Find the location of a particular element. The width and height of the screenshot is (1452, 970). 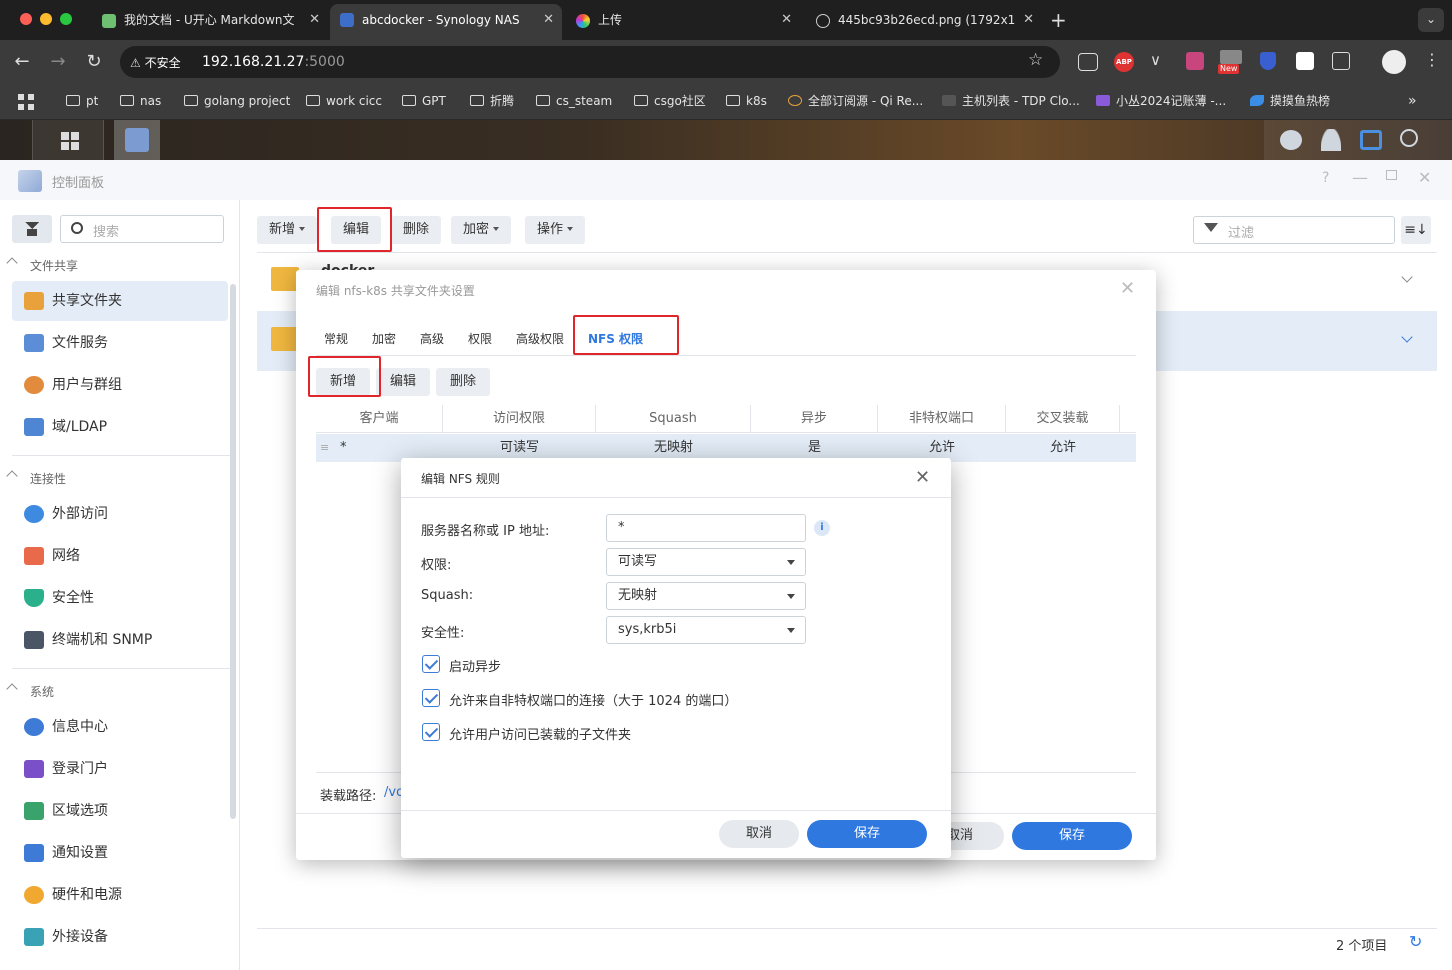

back-icon: ← is located at coordinates (22, 62).